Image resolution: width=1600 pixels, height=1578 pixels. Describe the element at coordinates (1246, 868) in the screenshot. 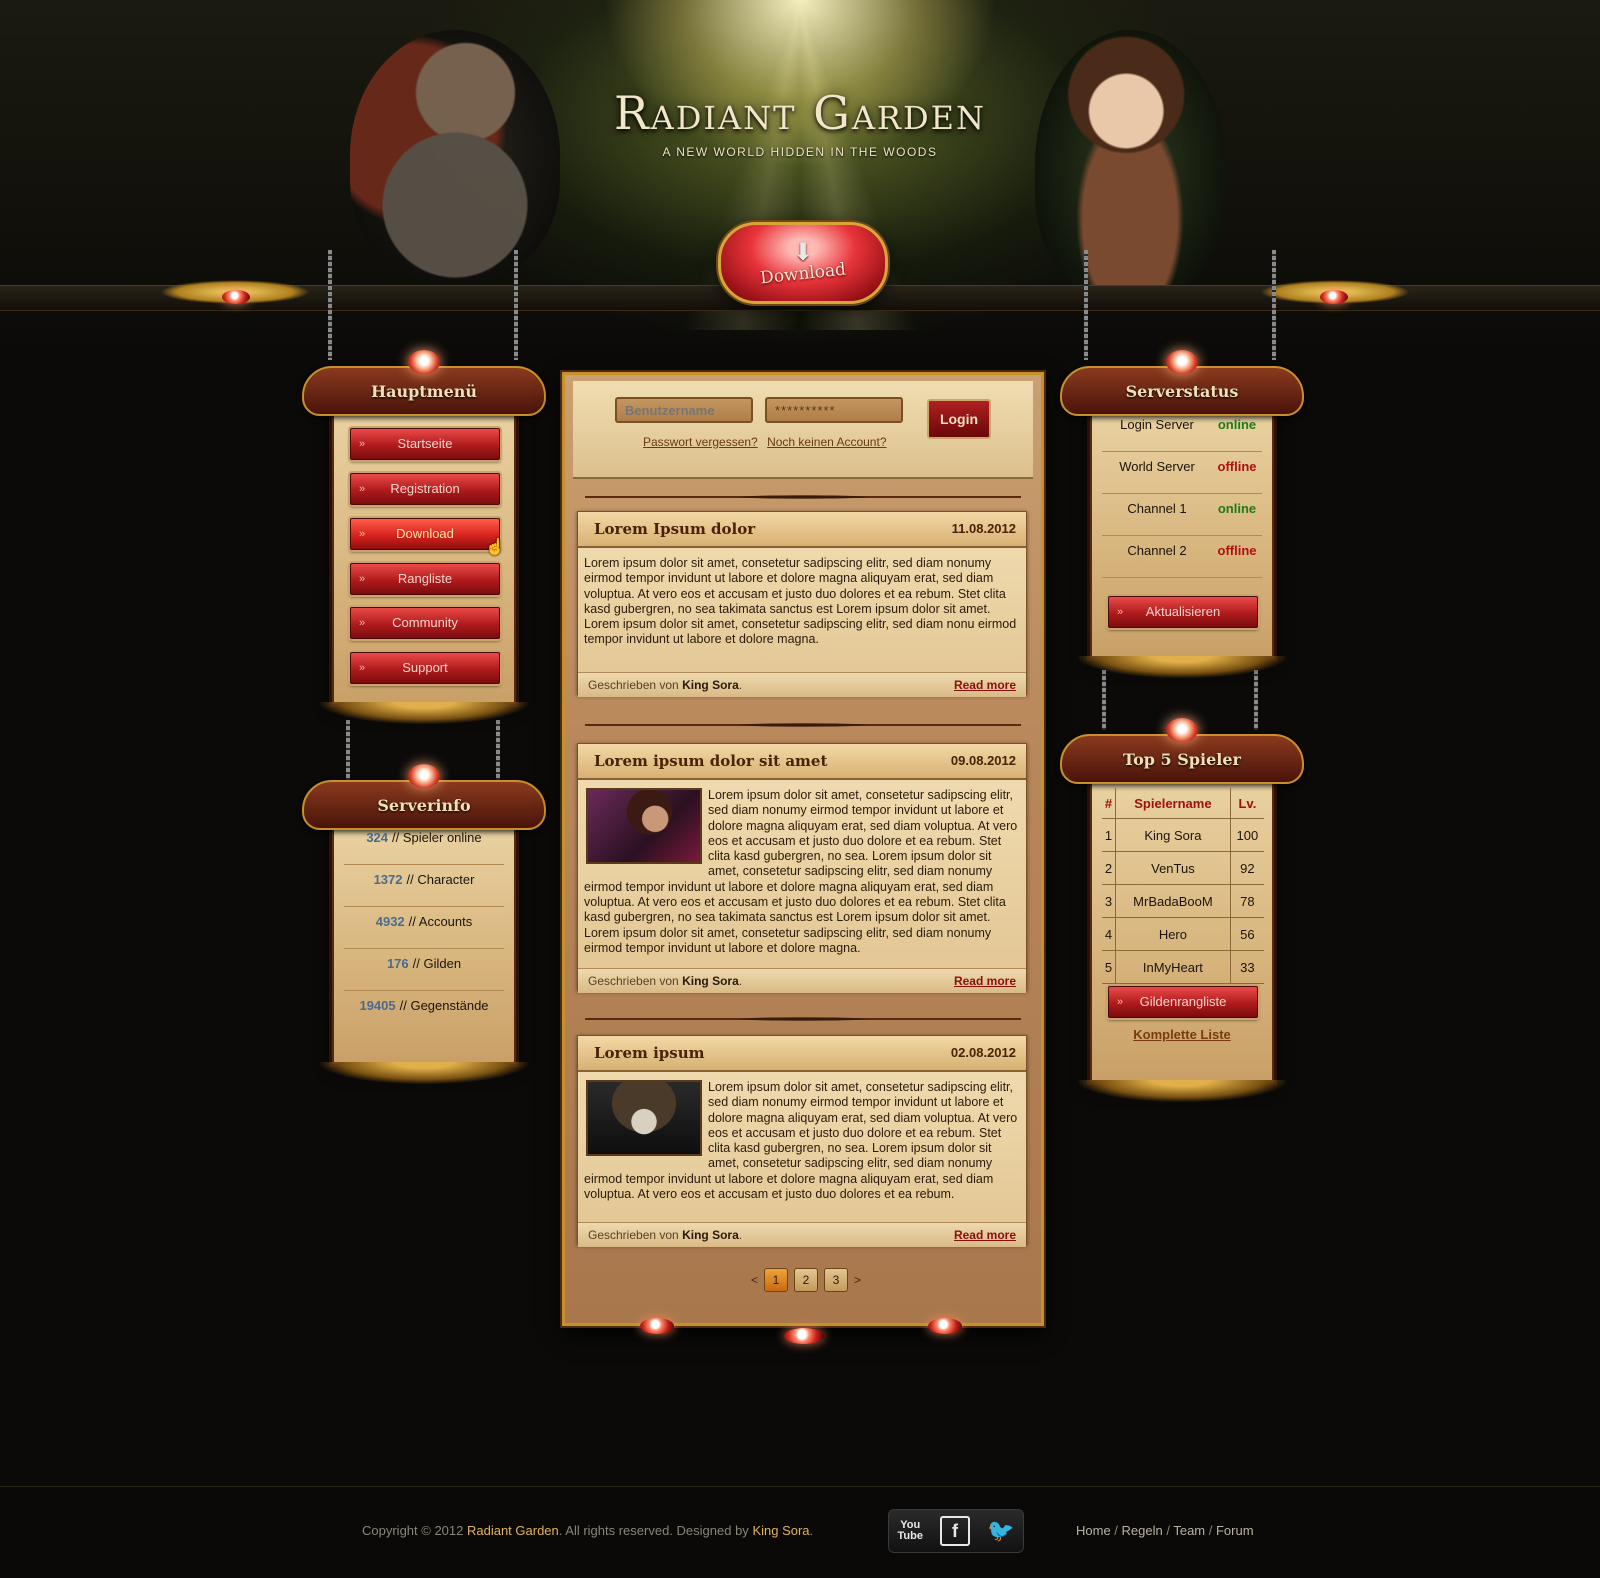

I see `level-cell: 92` at that location.